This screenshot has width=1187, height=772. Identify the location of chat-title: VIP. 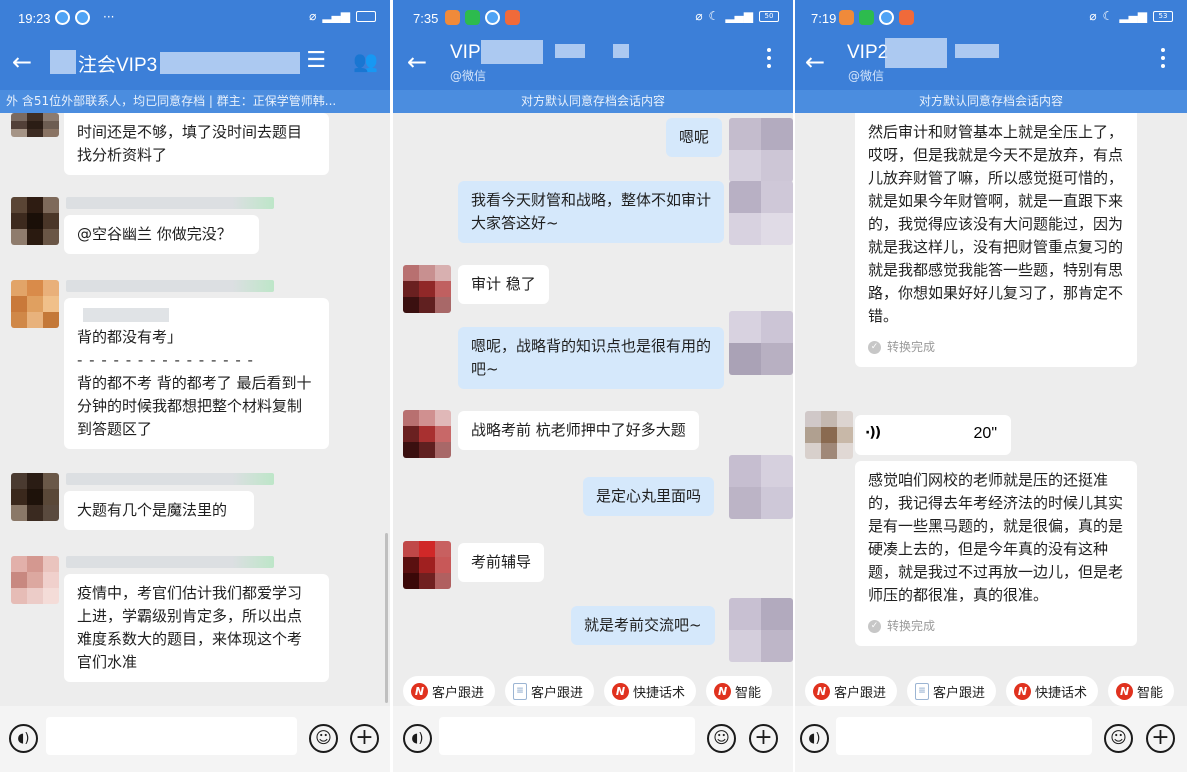
(465, 52).